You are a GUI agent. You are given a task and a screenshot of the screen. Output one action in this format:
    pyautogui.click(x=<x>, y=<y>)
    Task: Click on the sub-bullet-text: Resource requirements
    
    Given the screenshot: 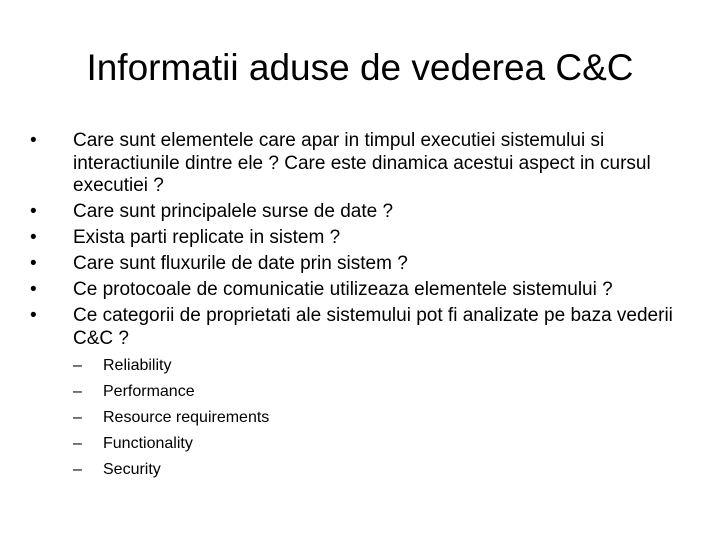 What is the action you would take?
    pyautogui.click(x=186, y=417)
    